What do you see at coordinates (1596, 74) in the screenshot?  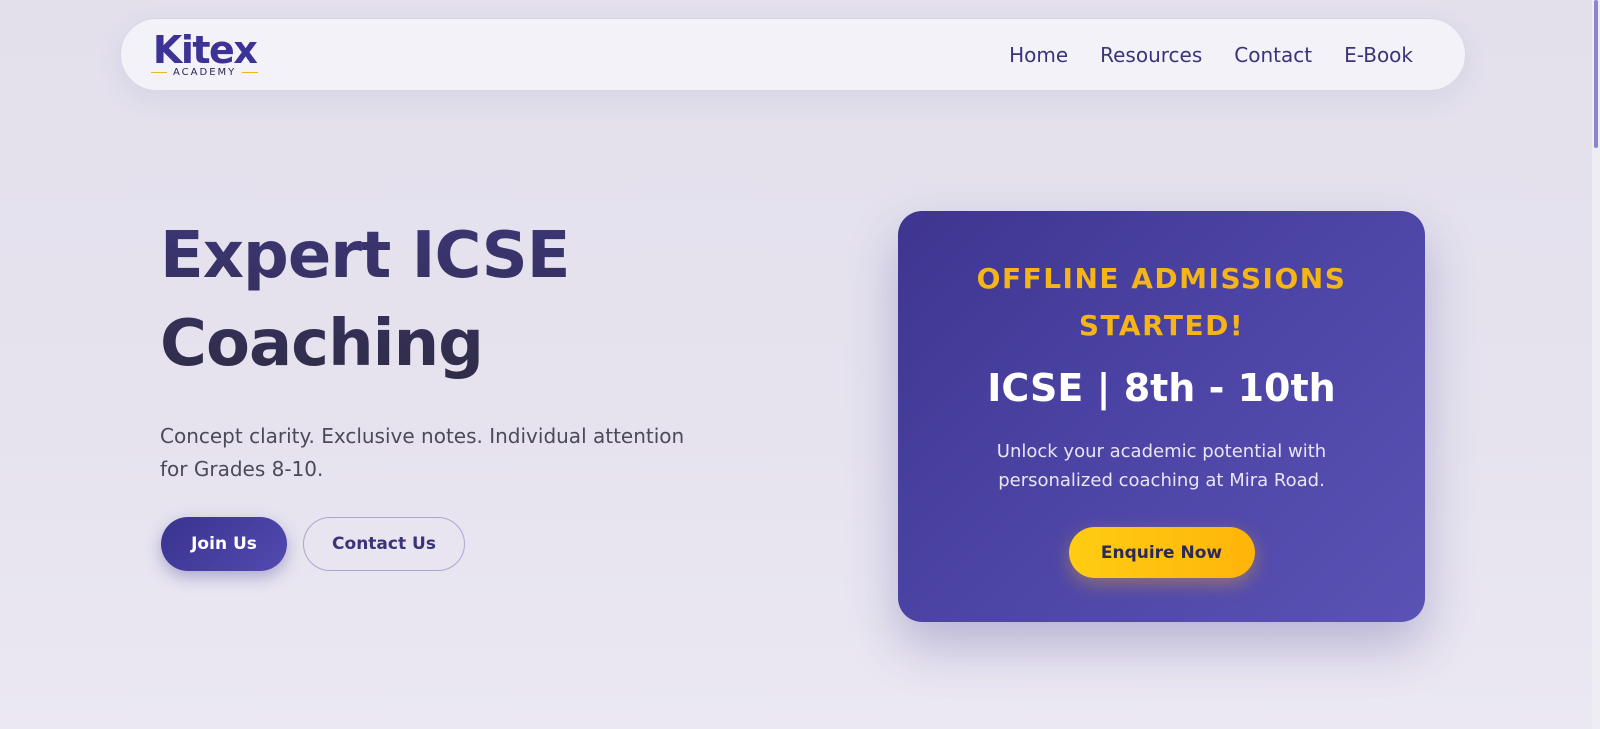 I see `scrollbar-thumb` at bounding box center [1596, 74].